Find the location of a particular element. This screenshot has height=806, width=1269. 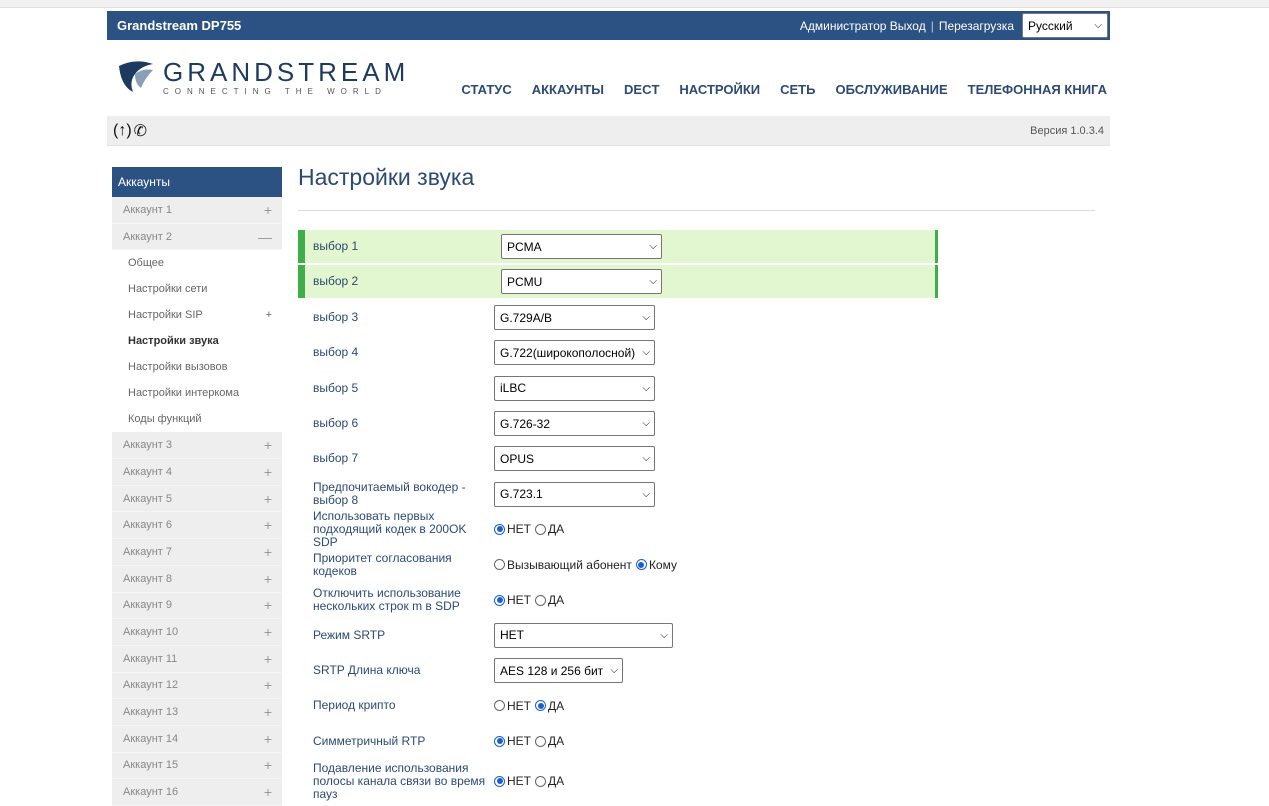

disable-m-yes-option: ДА is located at coordinates (549, 600).